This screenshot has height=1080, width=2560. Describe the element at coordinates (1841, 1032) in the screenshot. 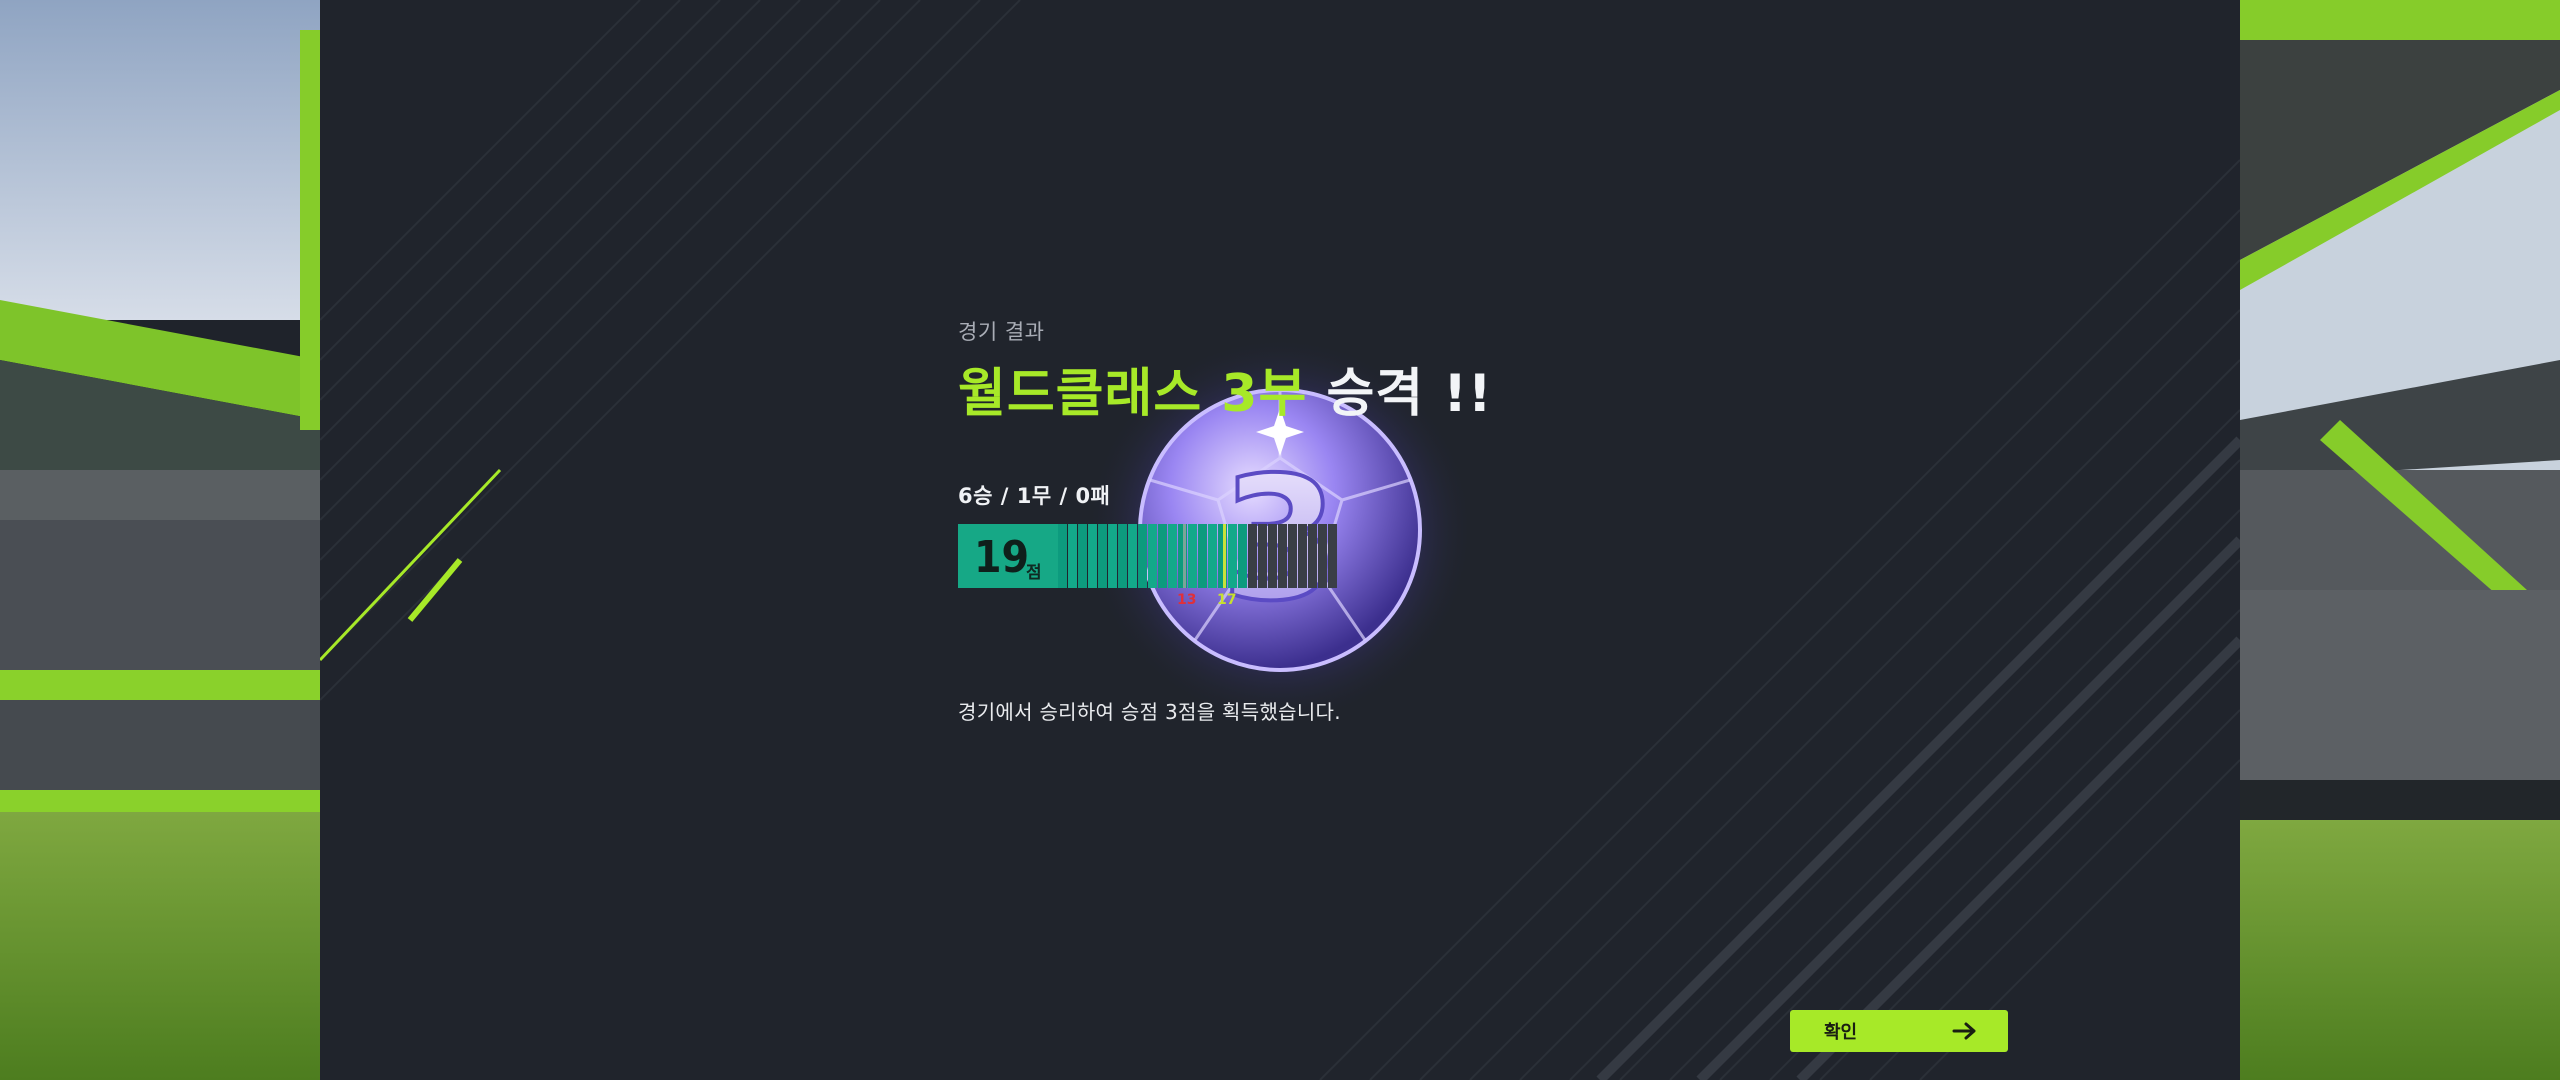

I see `confirm-button-label: 확인` at that location.